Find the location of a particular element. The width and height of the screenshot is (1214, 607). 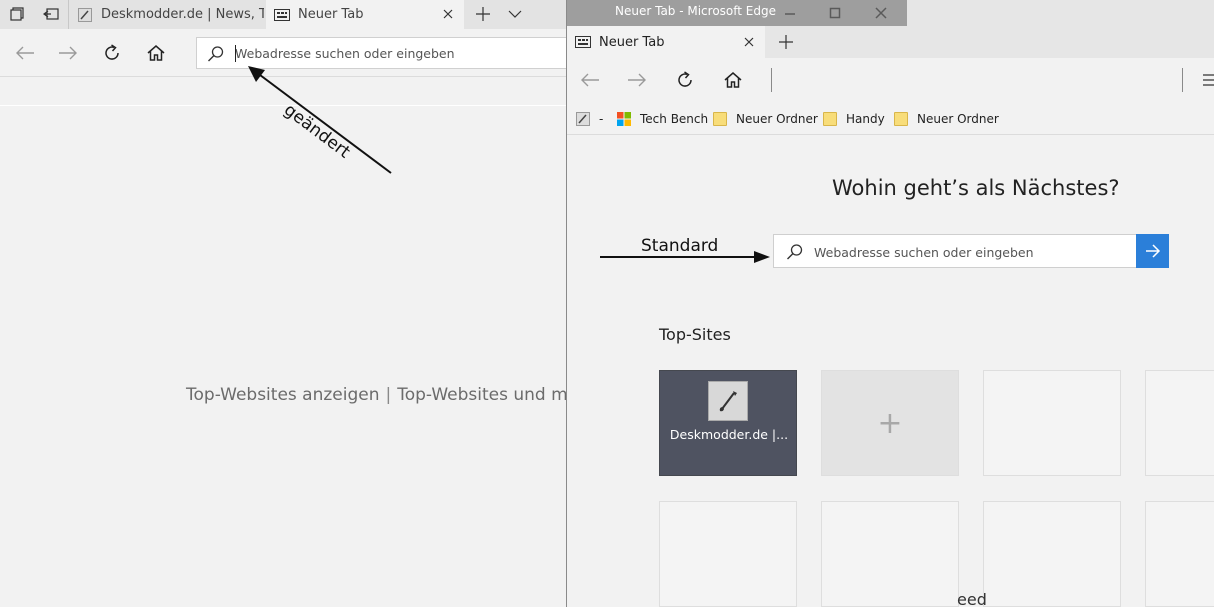

set-tabs-aside-icon is located at coordinates (51, 14).